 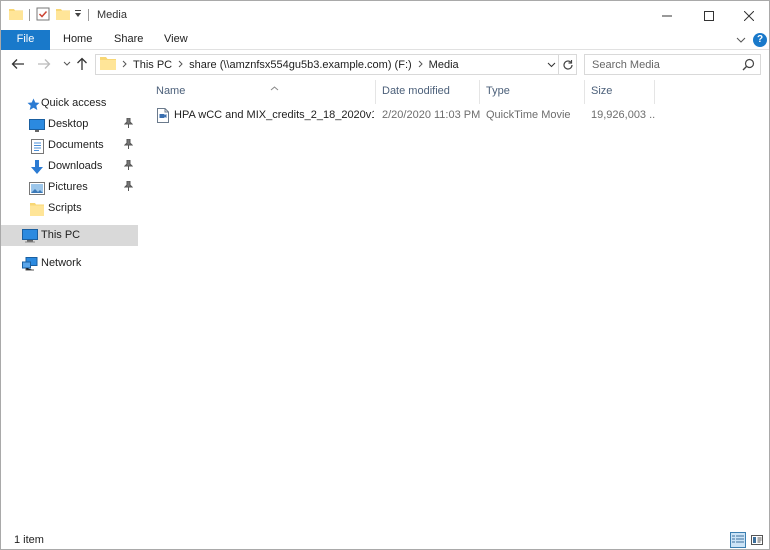 I want to click on video-file-icon, so click(x=163, y=117).